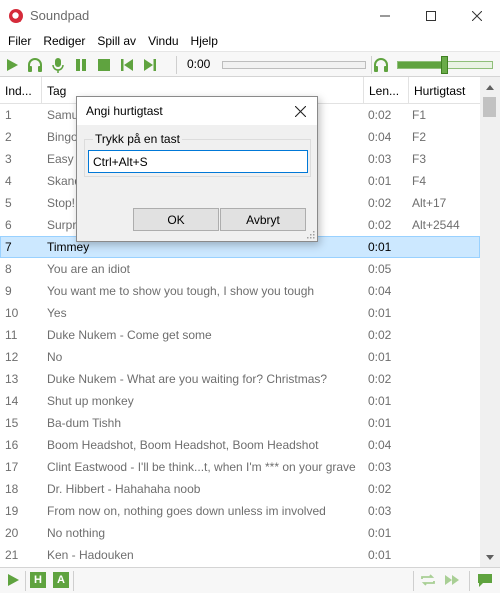 This screenshot has width=500, height=593. What do you see at coordinates (240, 335) in the screenshot?
I see `table-row: 11 Duke Nukem - Come get some 0:02` at bounding box center [240, 335].